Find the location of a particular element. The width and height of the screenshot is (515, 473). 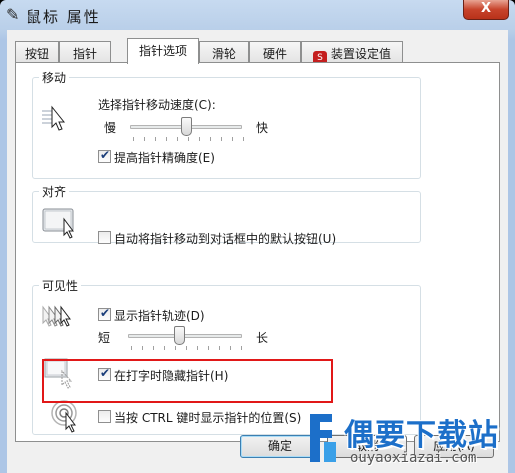

pointer-speed-icon is located at coordinates (54, 118).